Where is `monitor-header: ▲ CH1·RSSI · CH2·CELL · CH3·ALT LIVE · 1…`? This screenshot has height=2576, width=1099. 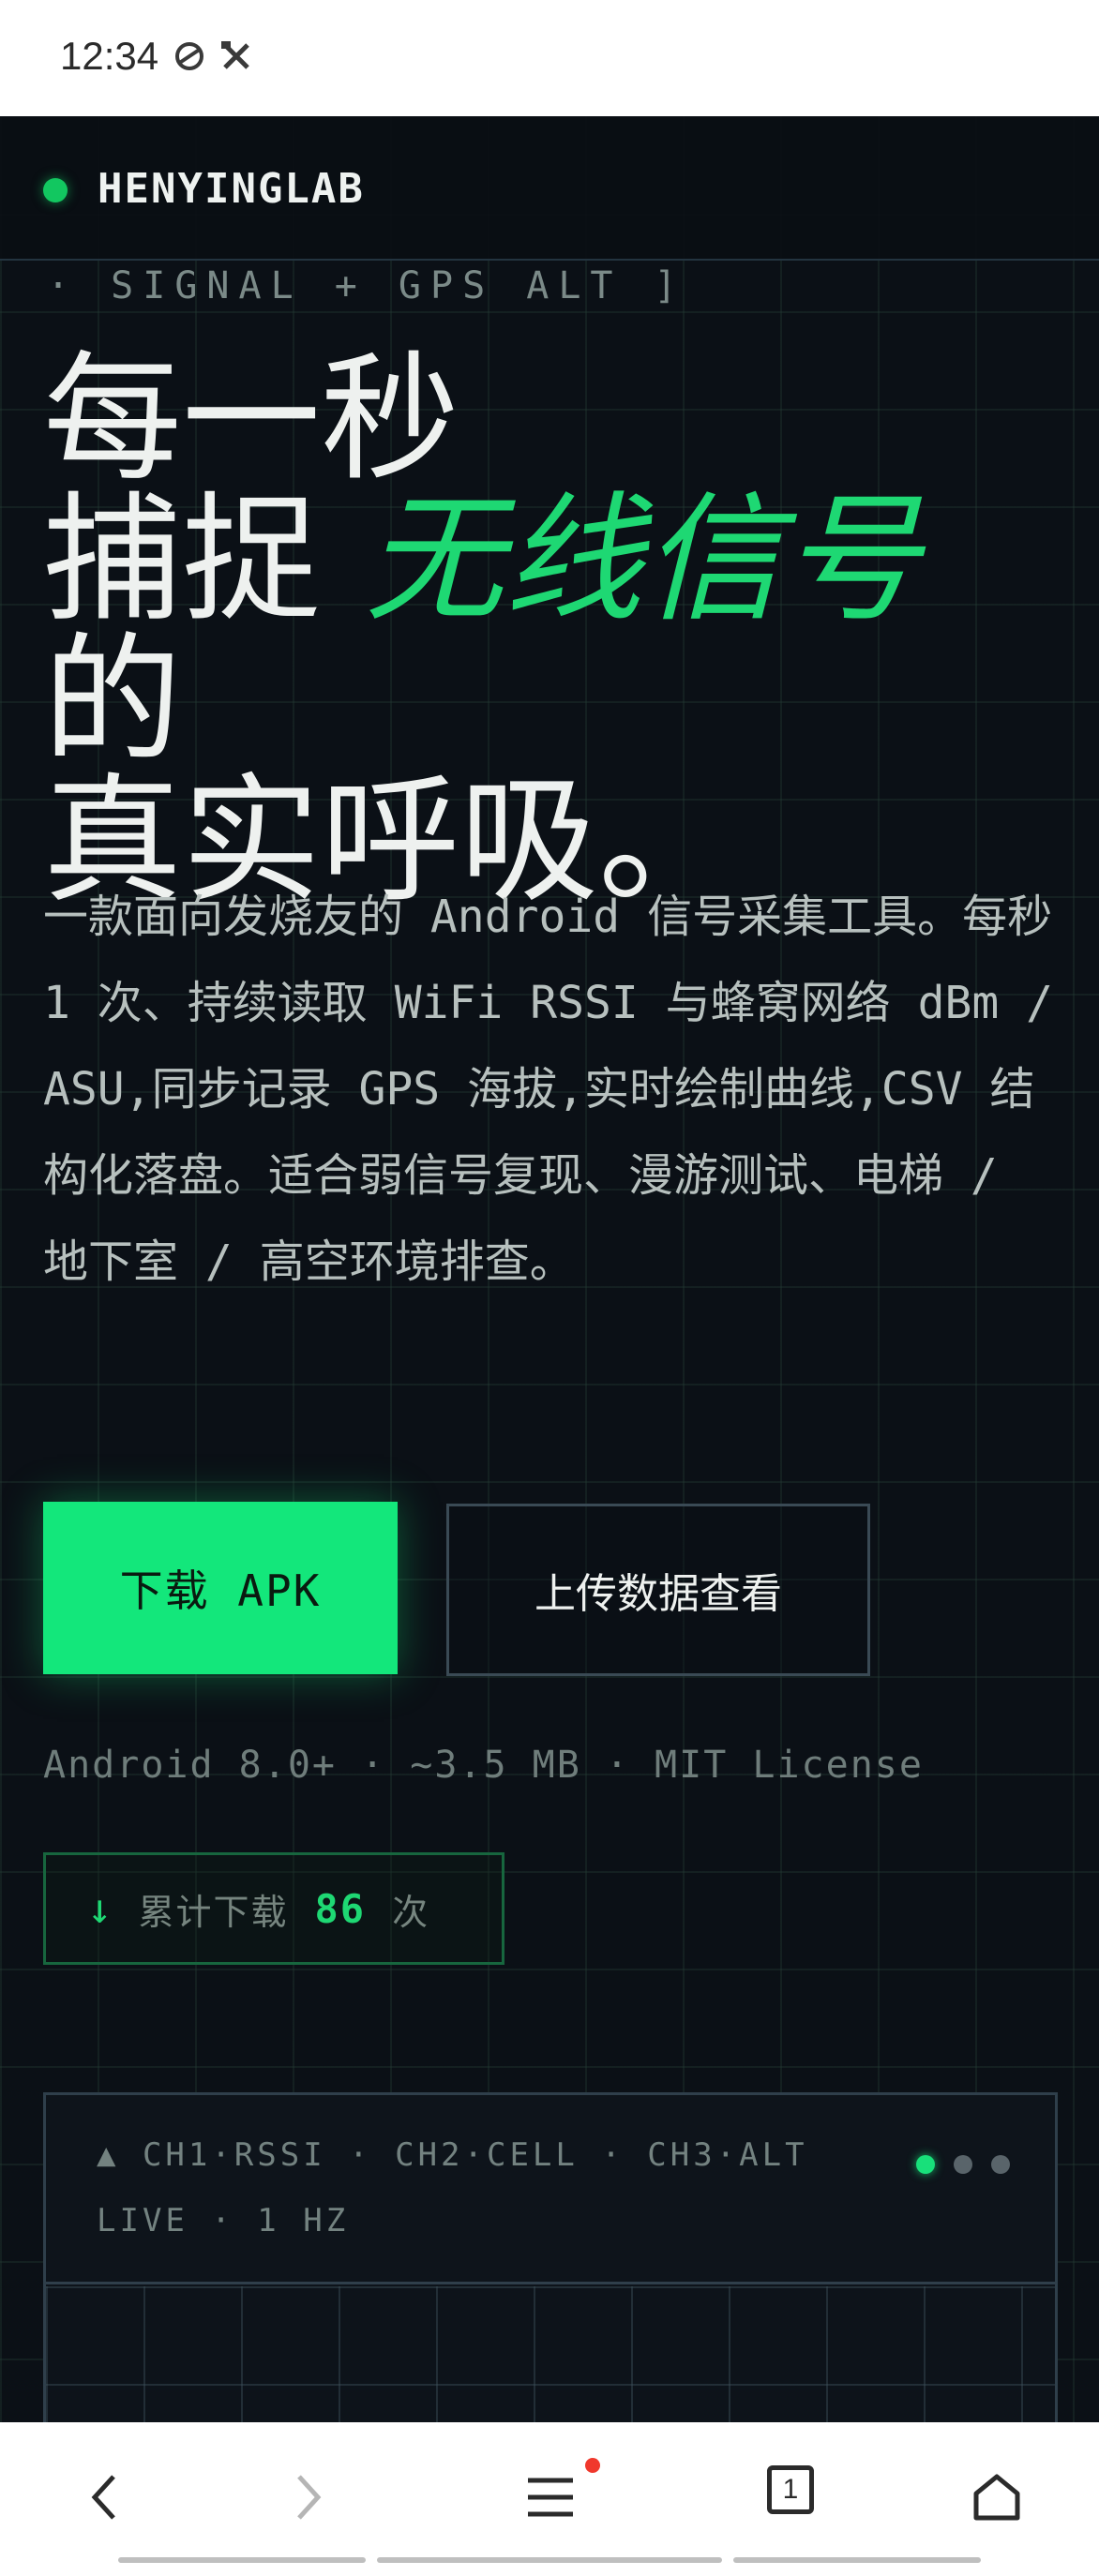
monitor-header: ▲ CH1·RSSI · CH2·CELL · CH3·ALT LIVE · 1… is located at coordinates (550, 2190).